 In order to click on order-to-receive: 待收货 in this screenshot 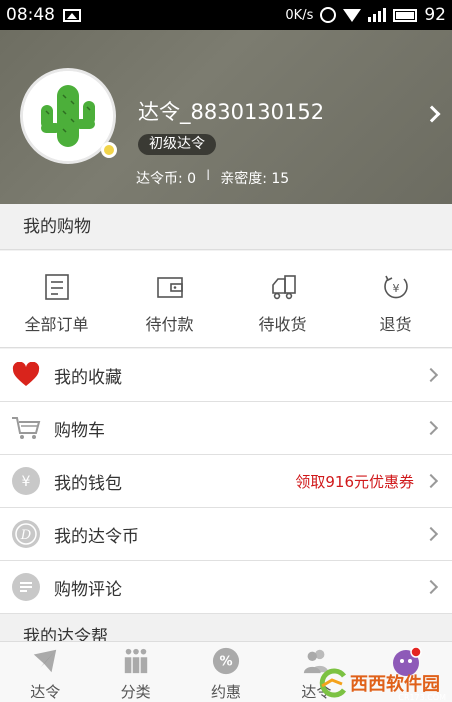, I will do `click(282, 299)`.